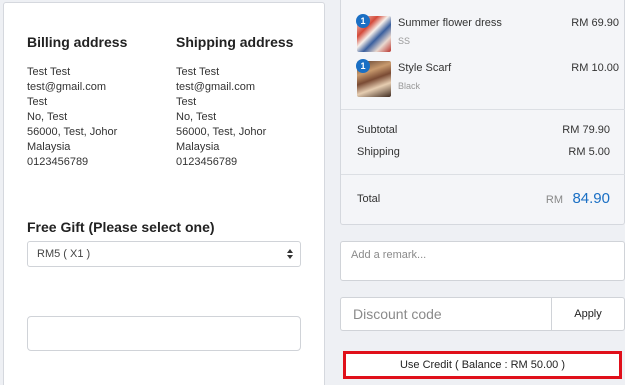 The width and height of the screenshot is (625, 385). Describe the element at coordinates (482, 365) in the screenshot. I see `use-credit-button: Use Credit ( Balance : RM 50.00 )` at that location.